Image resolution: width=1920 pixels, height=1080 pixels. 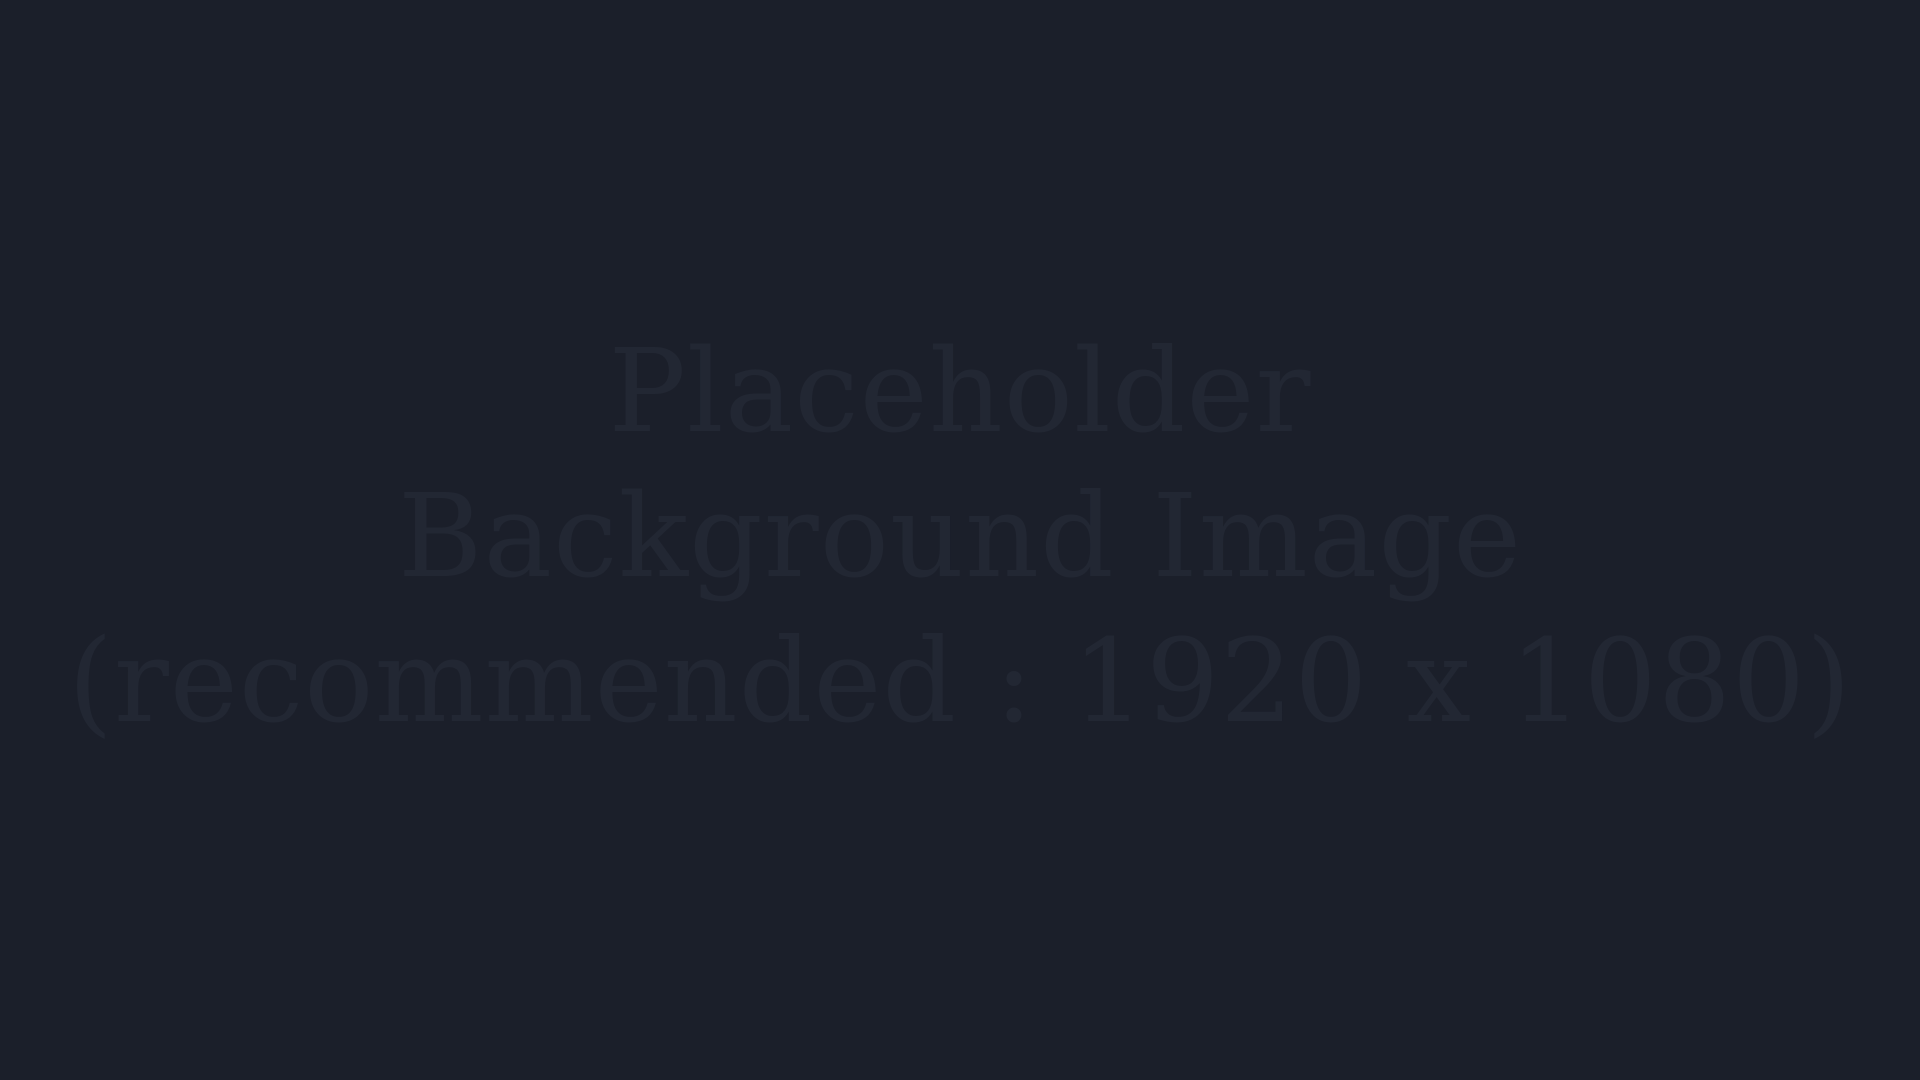 What do you see at coordinates (960, 682) in the screenshot?
I see `placeholder-resolution-note: (recommended : 1920 x 1080)` at bounding box center [960, 682].